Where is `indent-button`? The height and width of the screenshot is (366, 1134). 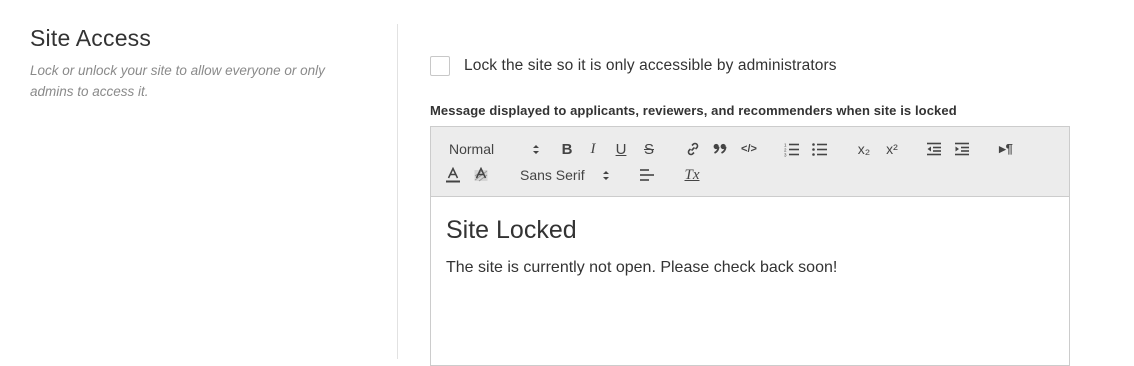
indent-button is located at coordinates (962, 149).